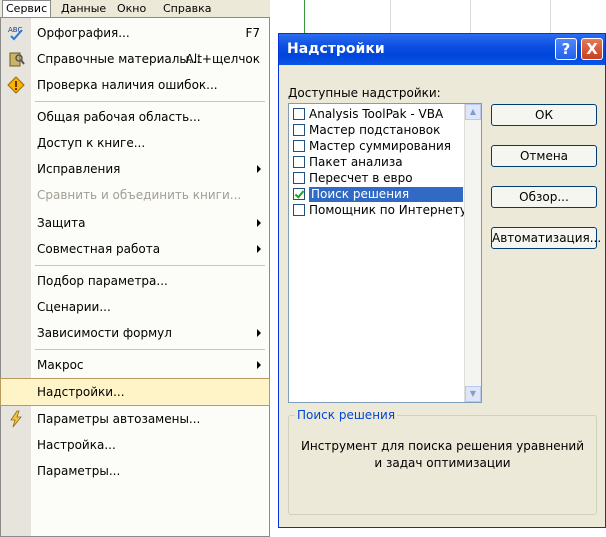 This screenshot has width=606, height=537. Describe the element at coordinates (252, 33) in the screenshot. I see `menu-item-shortcut: F7` at that location.